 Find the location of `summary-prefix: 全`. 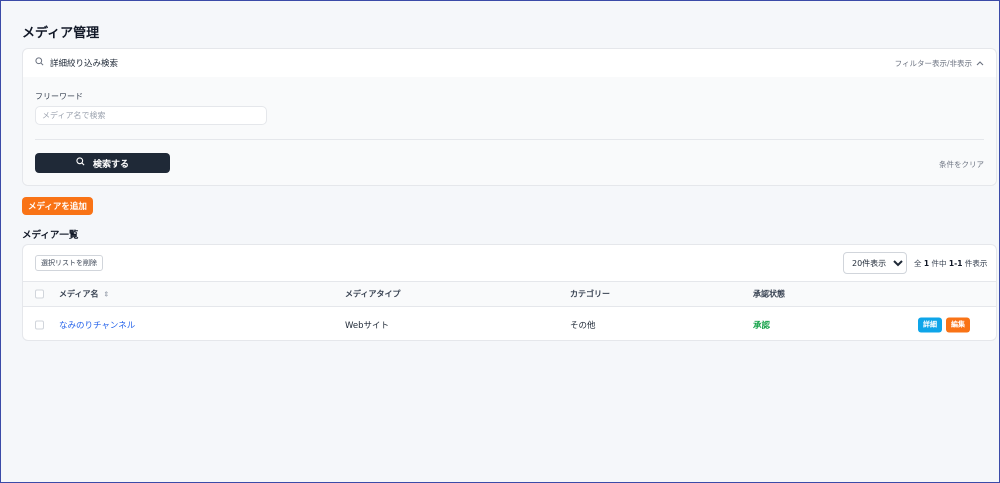

summary-prefix: 全 is located at coordinates (918, 263).